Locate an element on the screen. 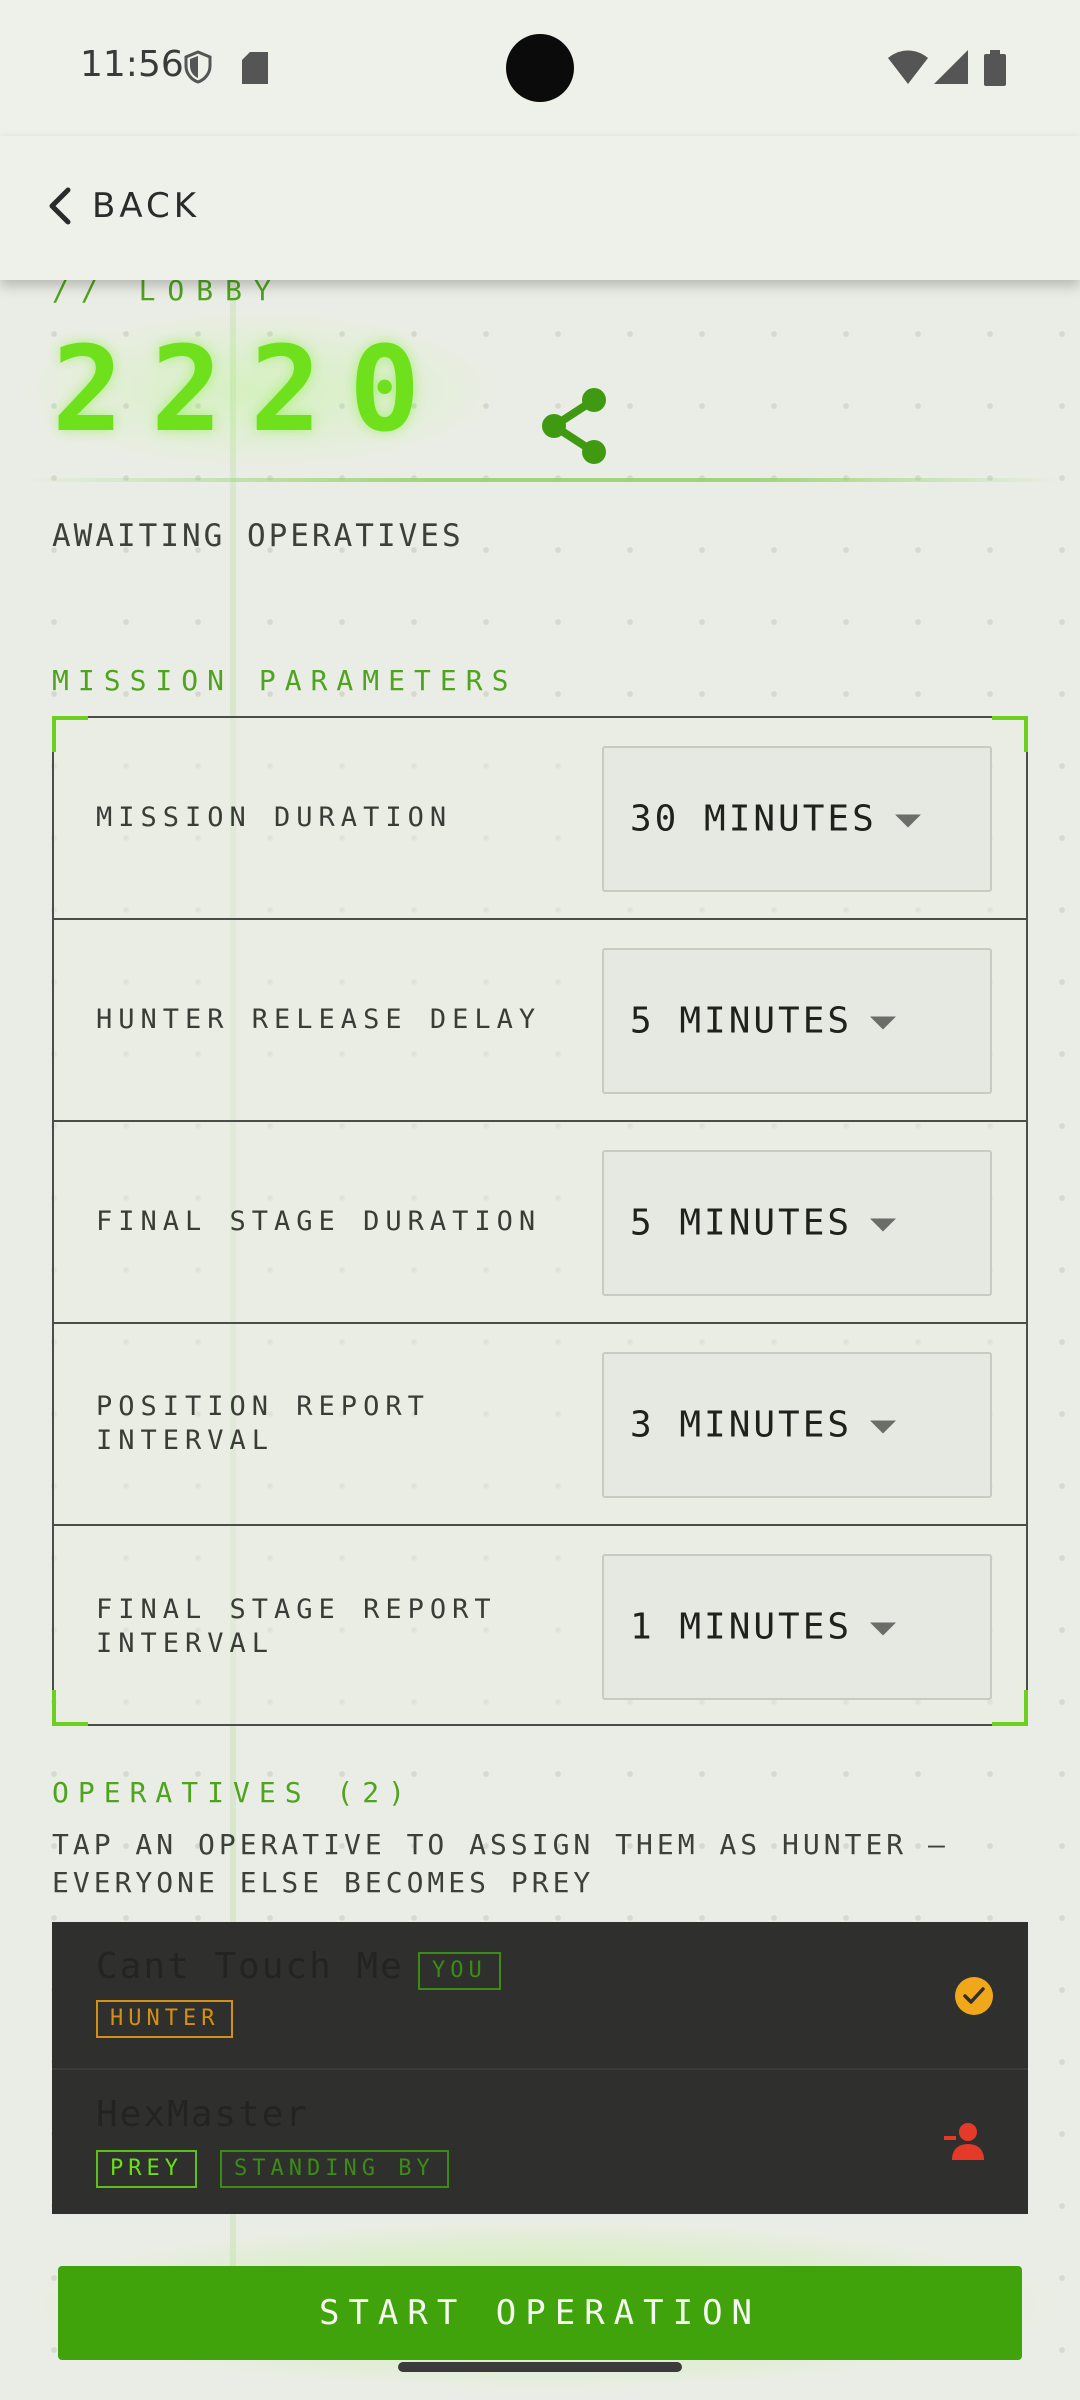 Image resolution: width=1080 pixels, height=2400 pixels. final-stage-report-interval-select: 1 MINUTES is located at coordinates (797, 1627).